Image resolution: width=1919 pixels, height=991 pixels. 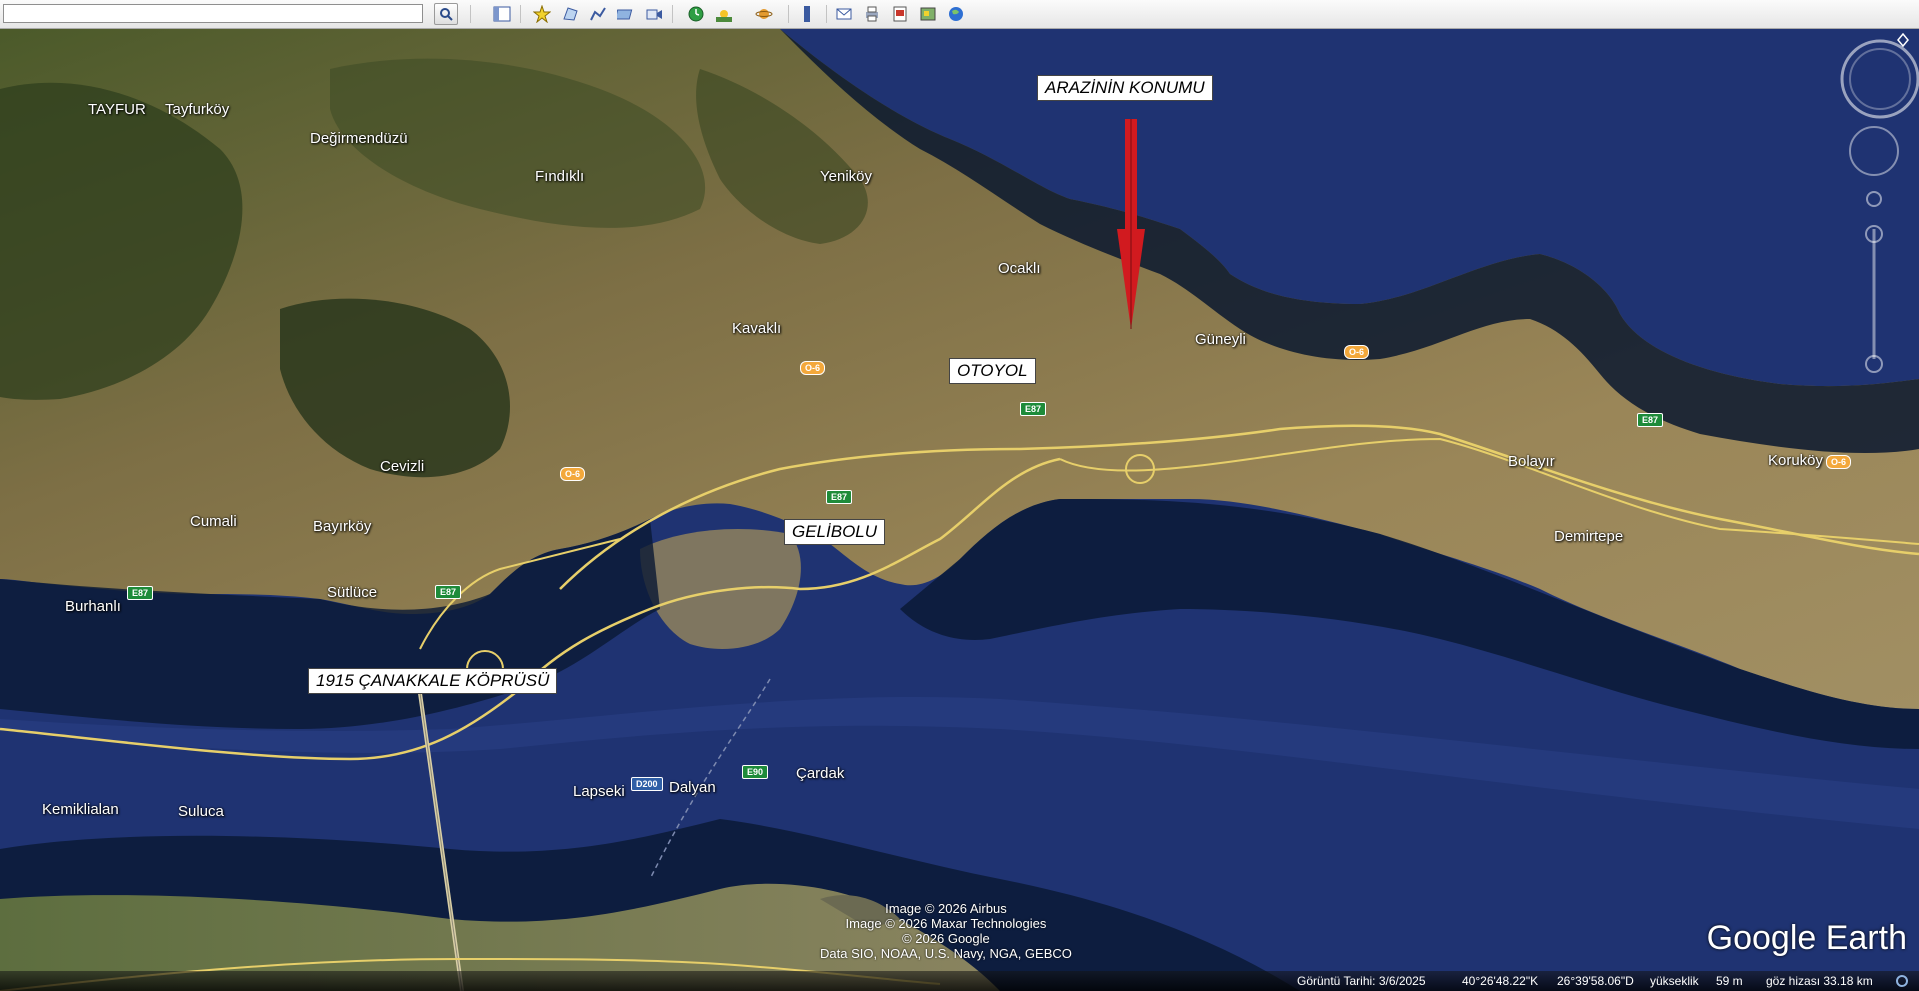 What do you see at coordinates (1903, 40) in the screenshot?
I see `north-up-icon` at bounding box center [1903, 40].